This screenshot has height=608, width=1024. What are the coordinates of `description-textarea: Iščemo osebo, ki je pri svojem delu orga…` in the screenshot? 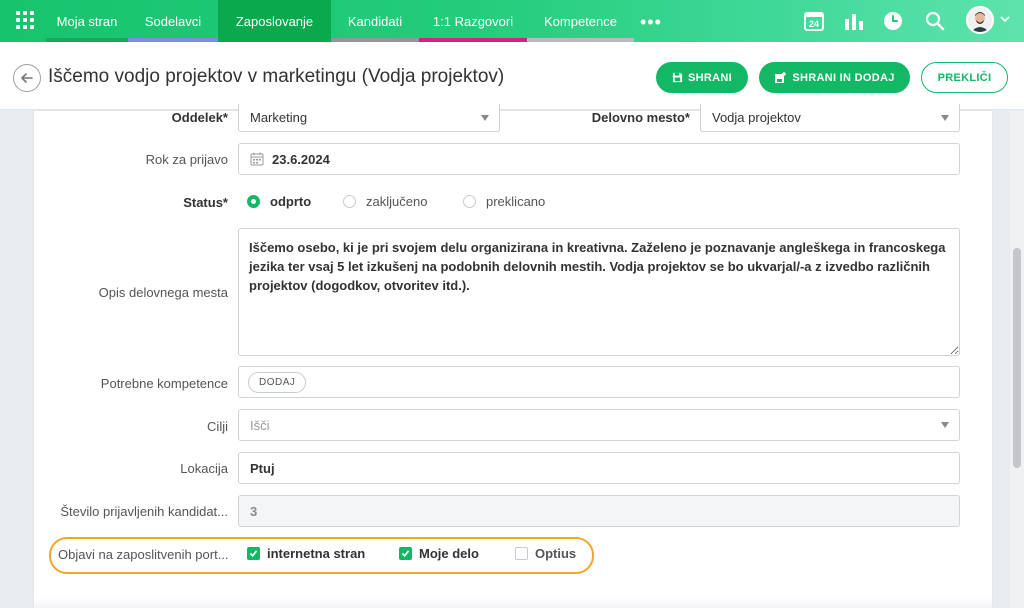 It's located at (599, 292).